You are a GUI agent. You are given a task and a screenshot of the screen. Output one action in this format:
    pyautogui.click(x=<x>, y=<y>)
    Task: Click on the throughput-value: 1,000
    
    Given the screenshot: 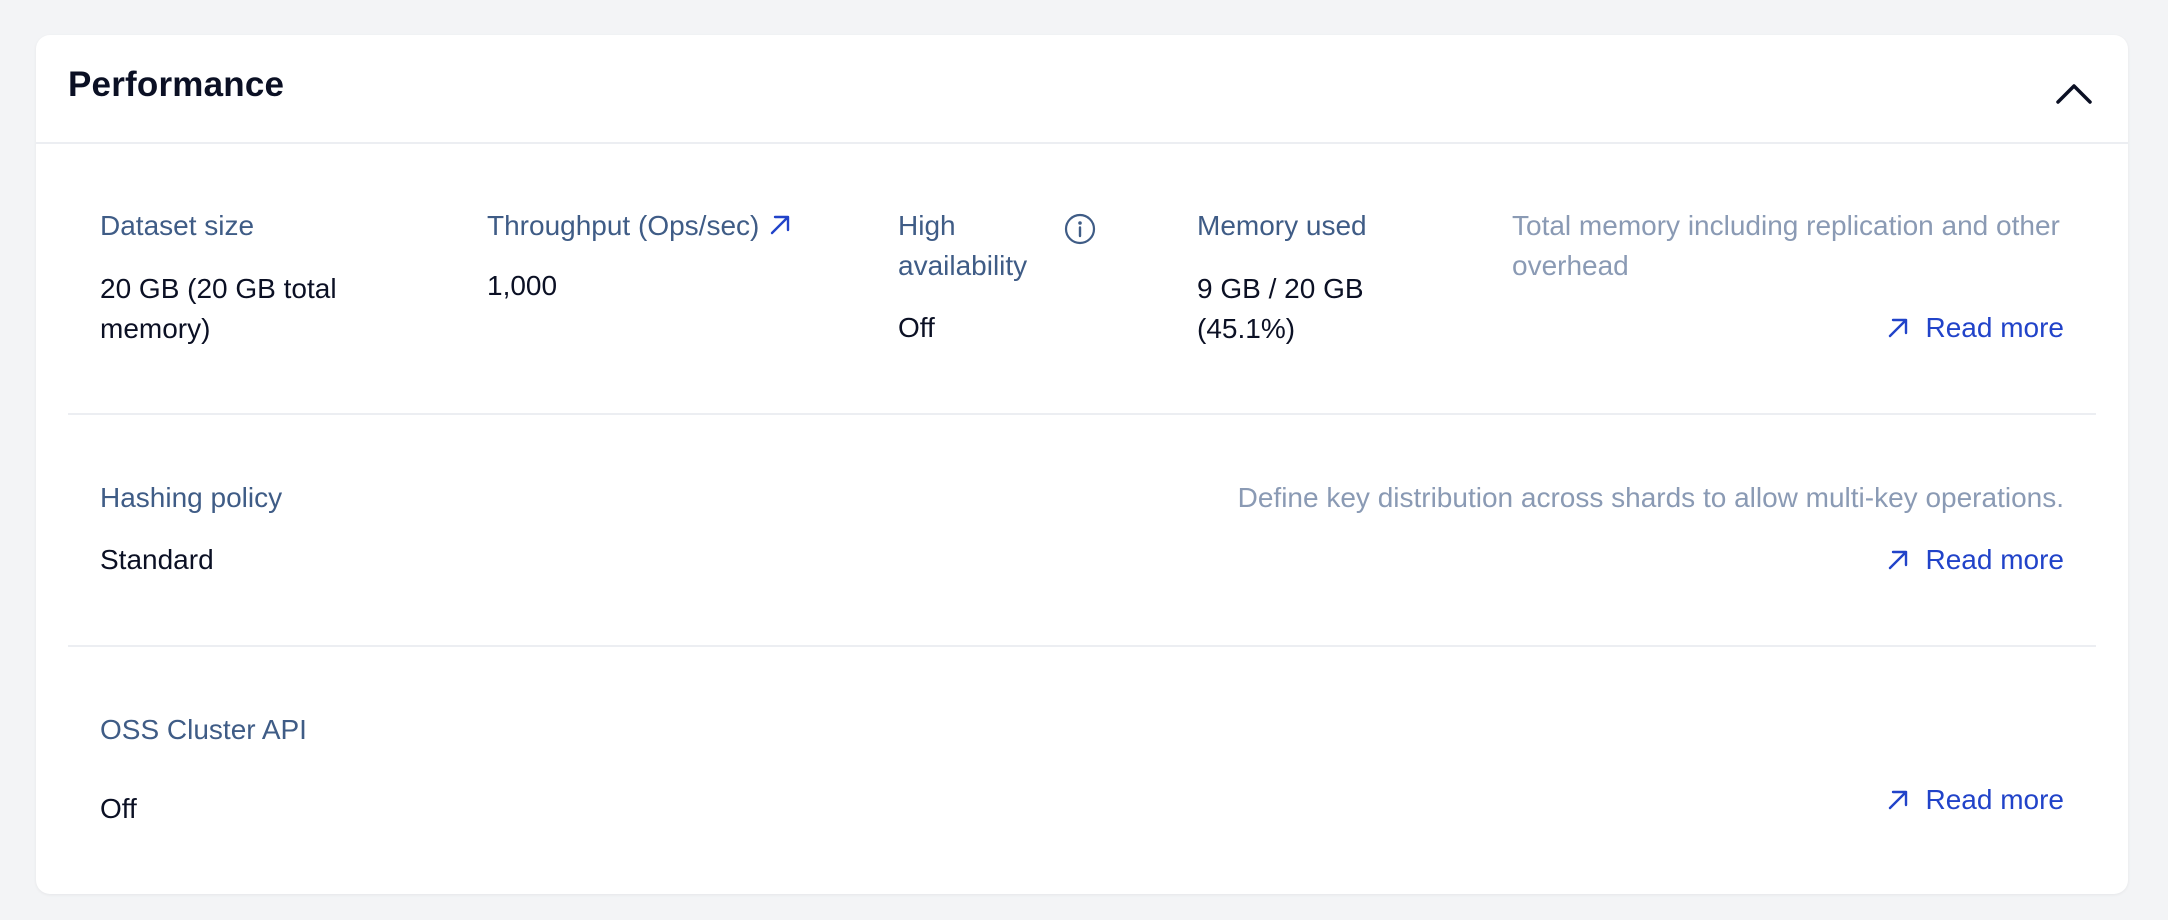 What is the action you would take?
    pyautogui.click(x=522, y=285)
    